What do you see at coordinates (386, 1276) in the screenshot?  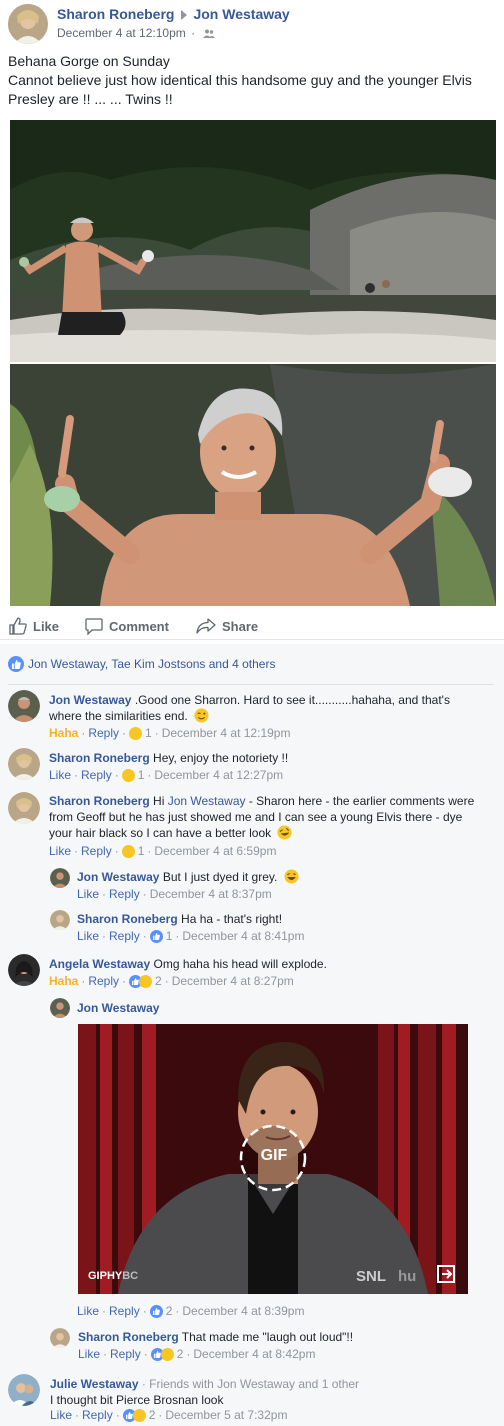 I see `show-watermark: SNL hu` at bounding box center [386, 1276].